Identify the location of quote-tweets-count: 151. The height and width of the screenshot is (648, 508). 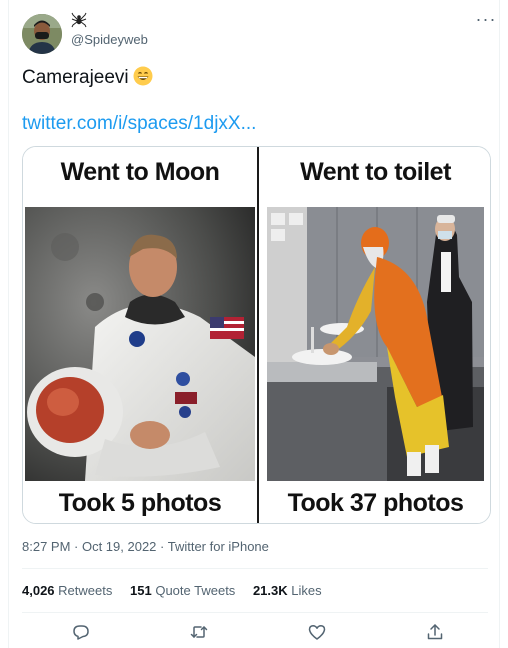
(141, 590).